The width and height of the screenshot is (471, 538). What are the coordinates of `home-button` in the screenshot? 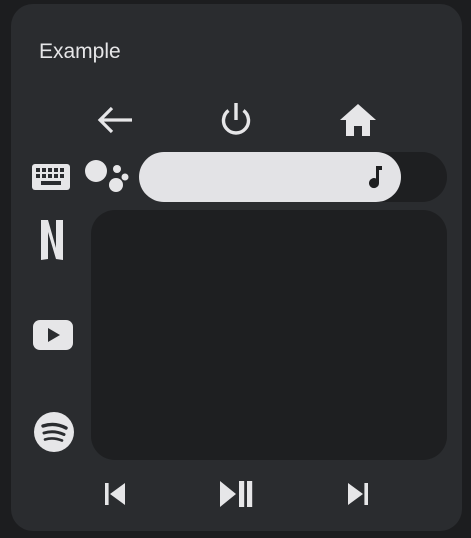 It's located at (358, 120).